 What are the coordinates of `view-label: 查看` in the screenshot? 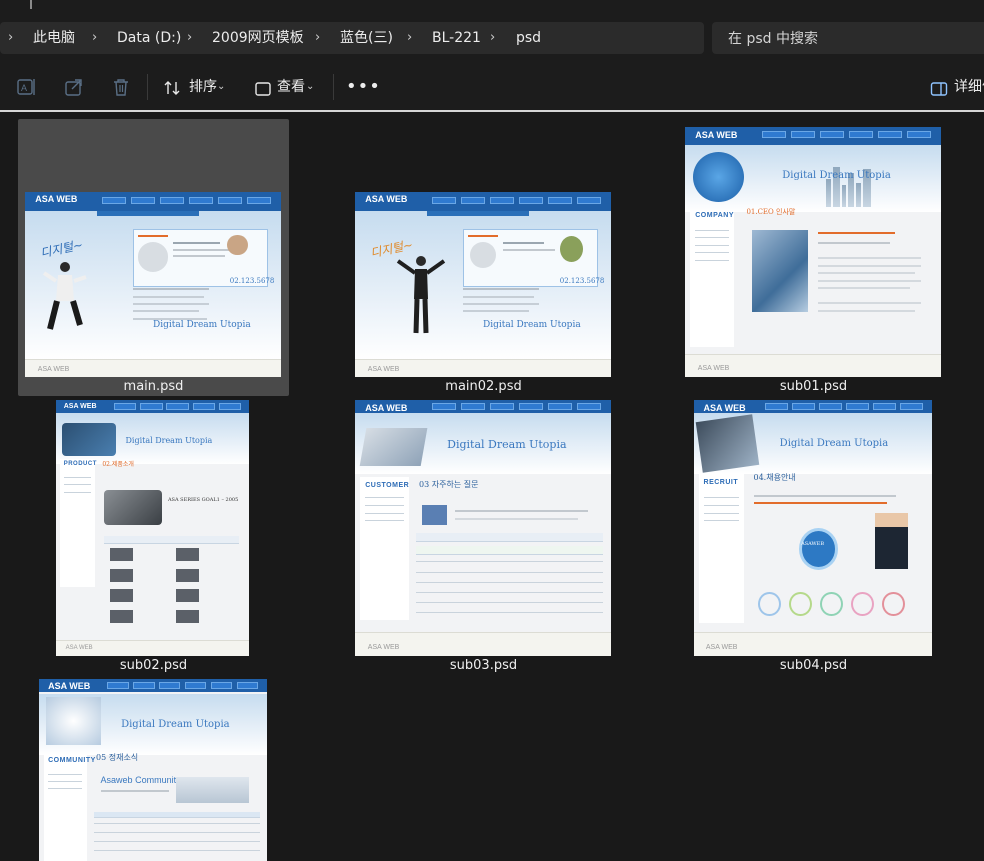 It's located at (291, 87).